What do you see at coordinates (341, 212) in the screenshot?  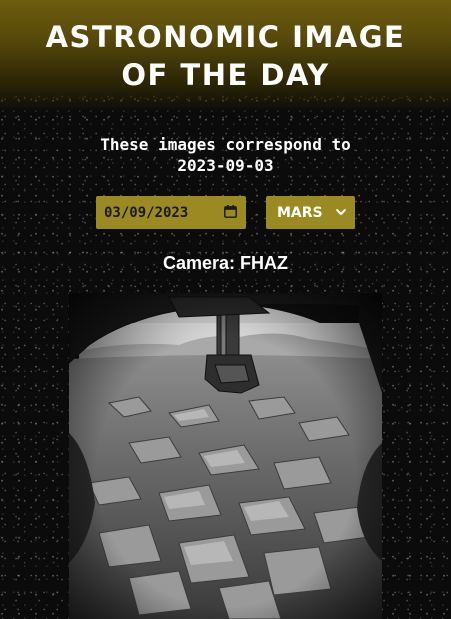 I see `chevron-down-icon` at bounding box center [341, 212].